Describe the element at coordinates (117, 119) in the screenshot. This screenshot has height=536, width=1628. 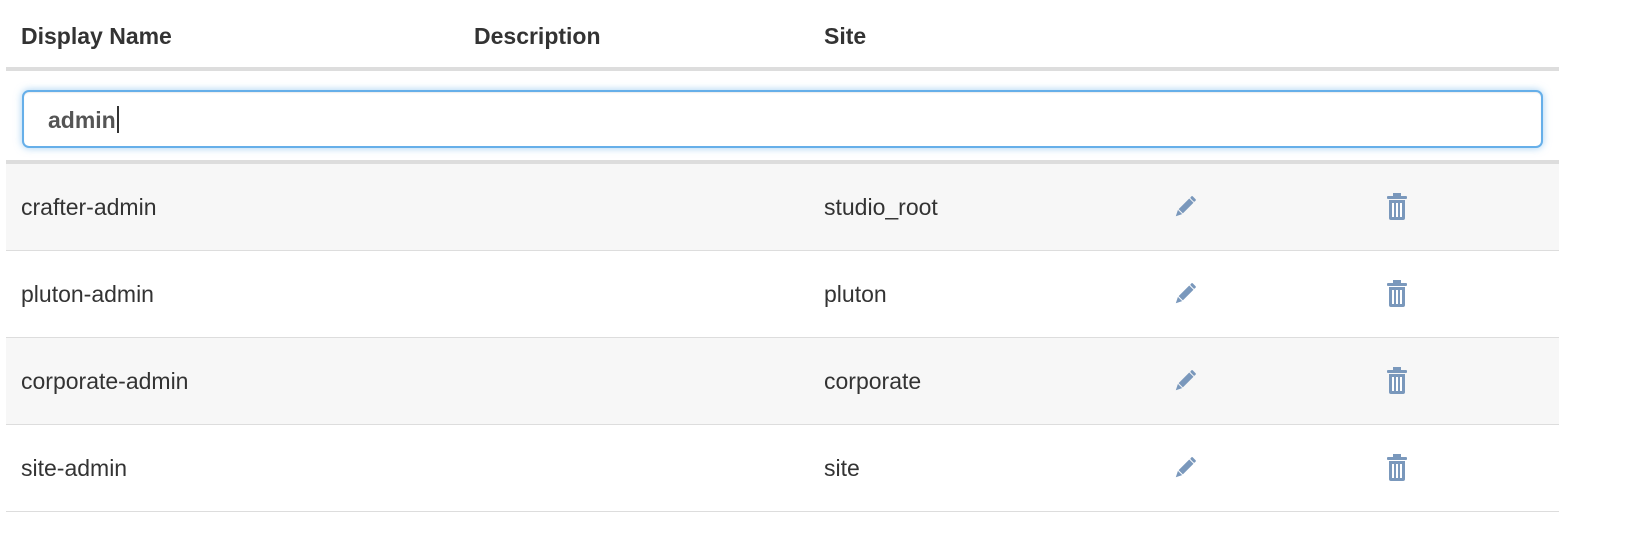
I see `text-caret` at that location.